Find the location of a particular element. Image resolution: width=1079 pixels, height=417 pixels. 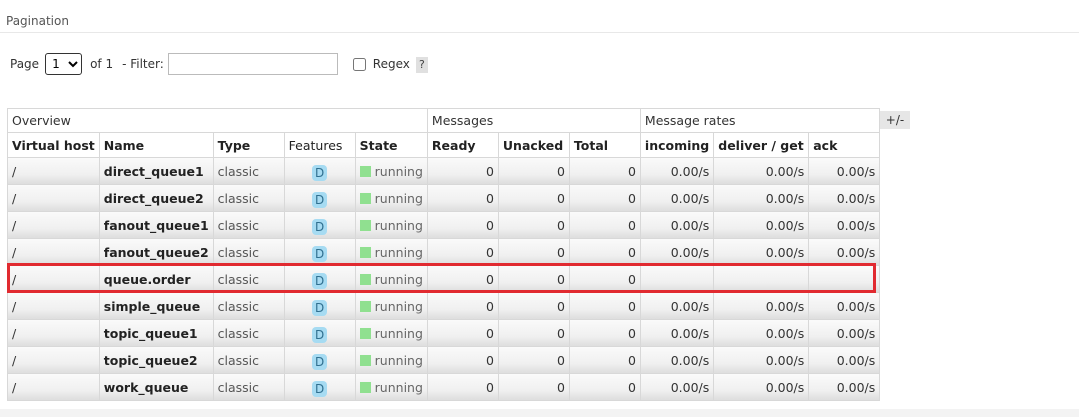

col-features: Features is located at coordinates (319, 145).